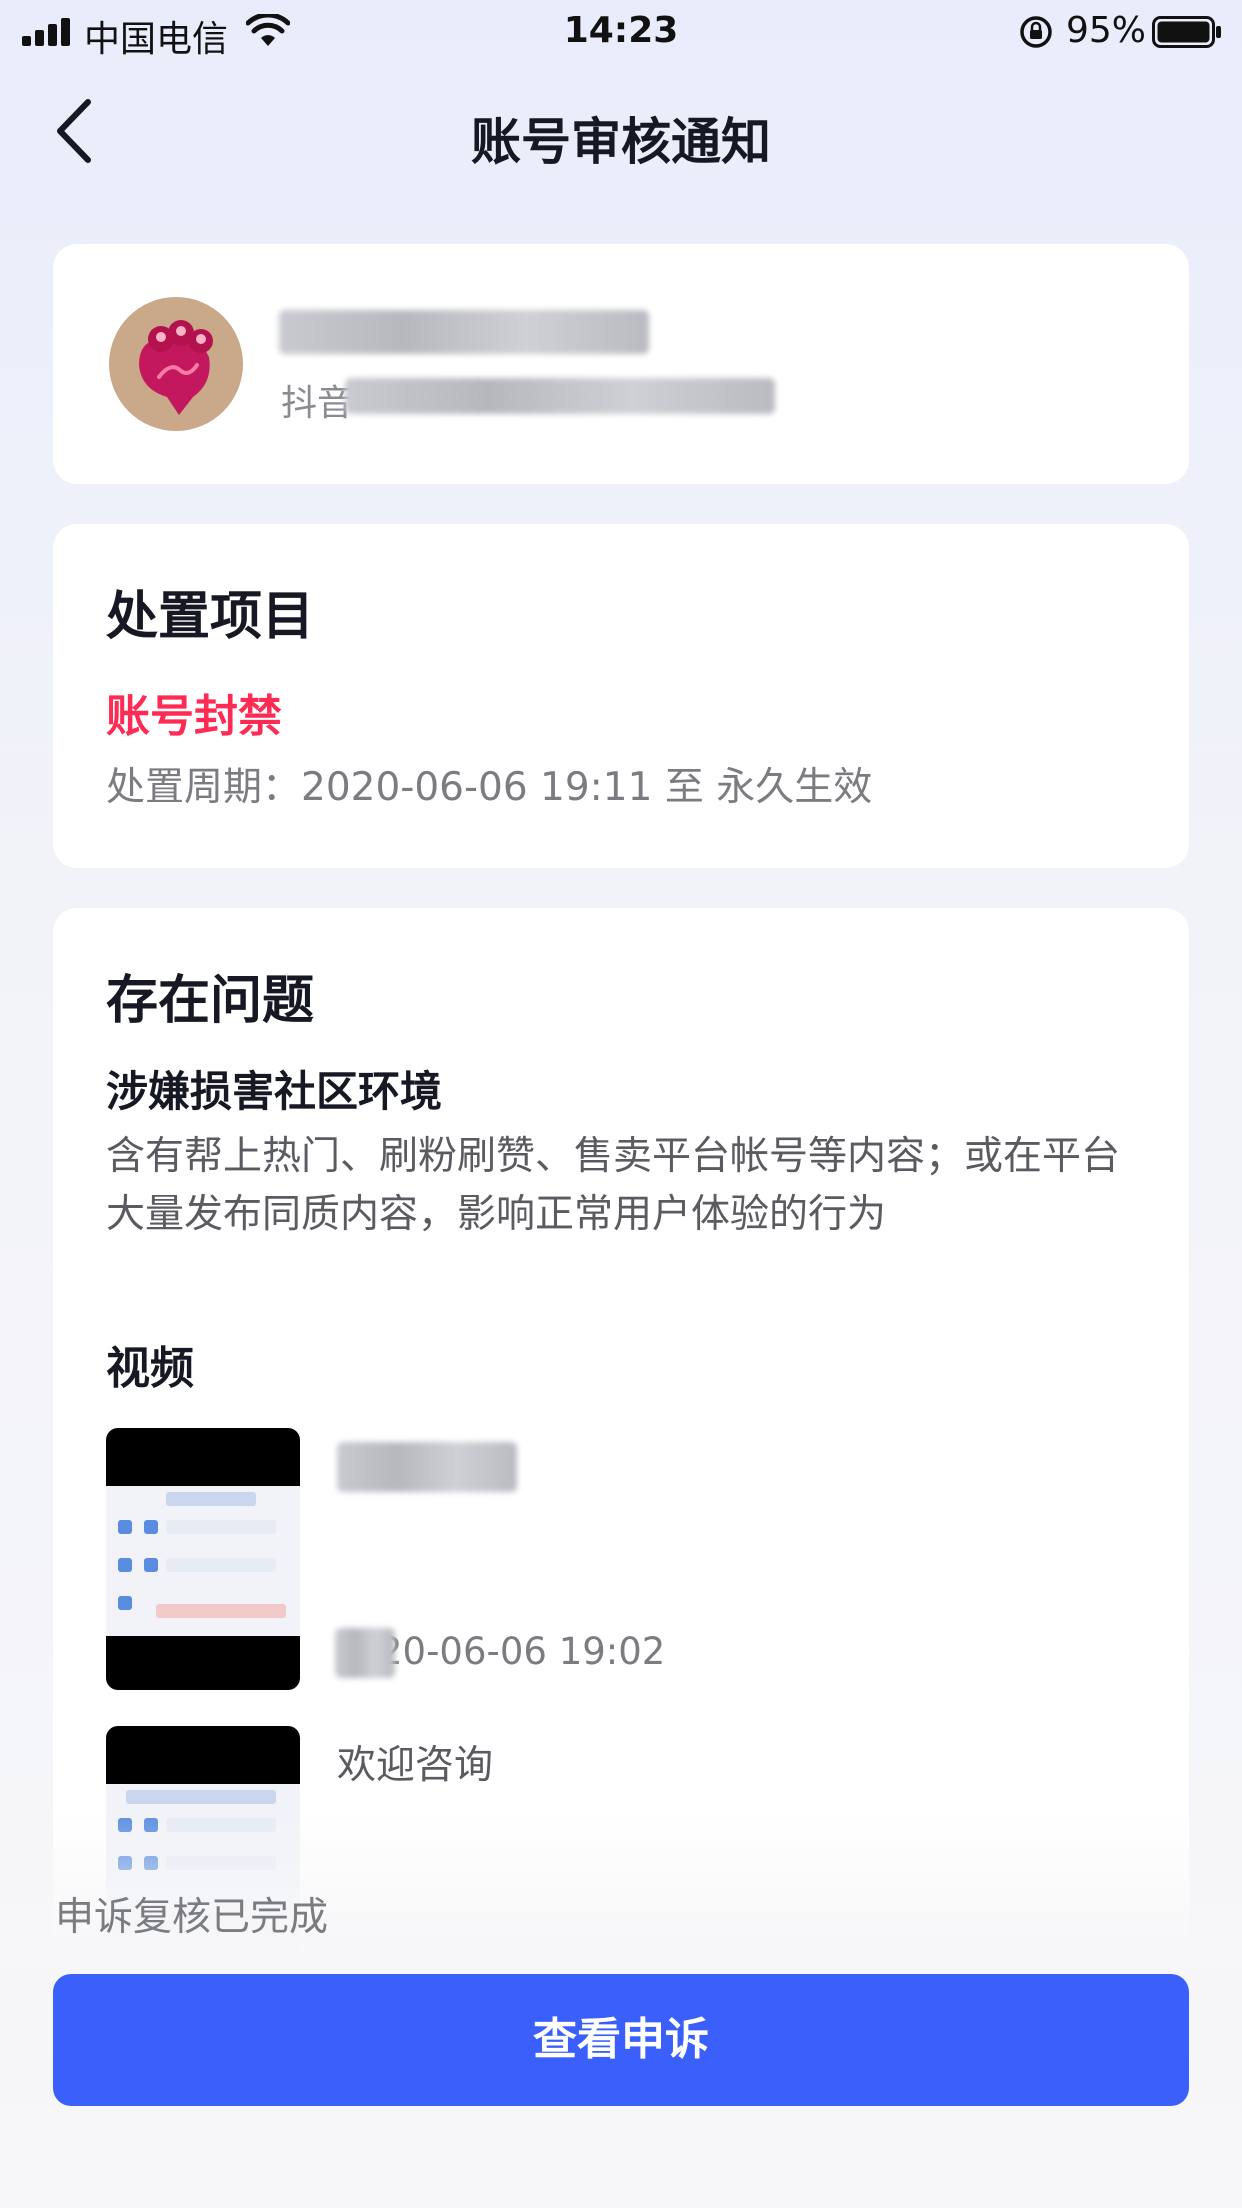 The height and width of the screenshot is (2208, 1242). I want to click on nav-bar: 账号审核通知, so click(621, 134).